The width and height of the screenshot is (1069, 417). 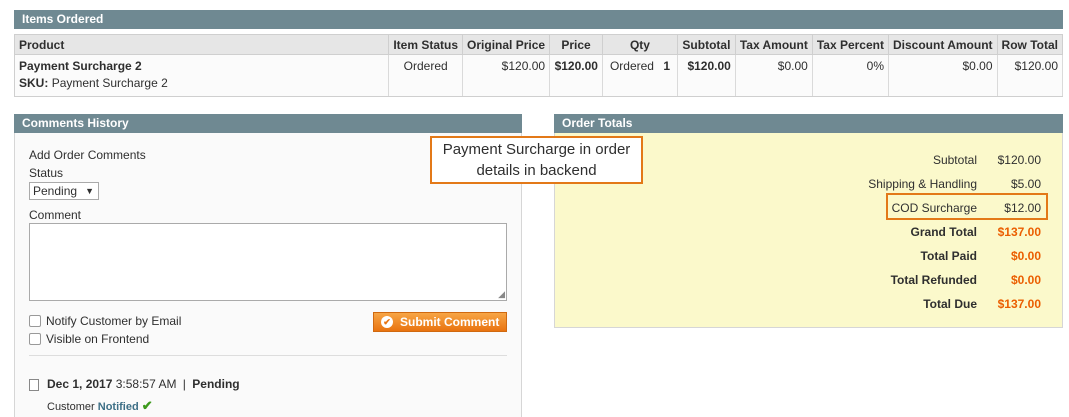 I want to click on visible-frontend-checkbox, so click(x=35, y=339).